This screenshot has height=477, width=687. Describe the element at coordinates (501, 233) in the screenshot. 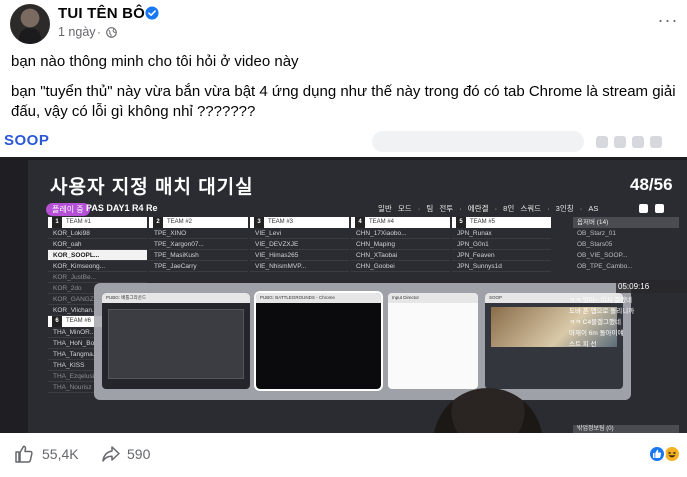

I see `player-slot: JPN_Runax` at that location.